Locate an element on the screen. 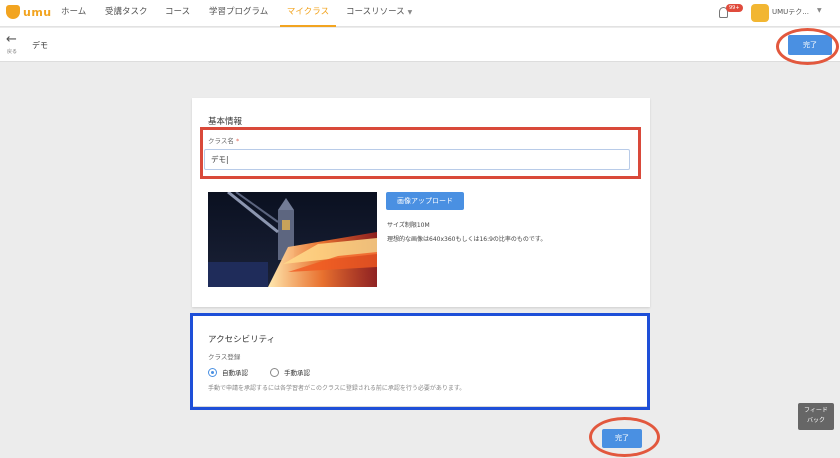 Image resolution: width=840 pixels, height=458 pixels. accessibility-highlight is located at coordinates (420, 361).